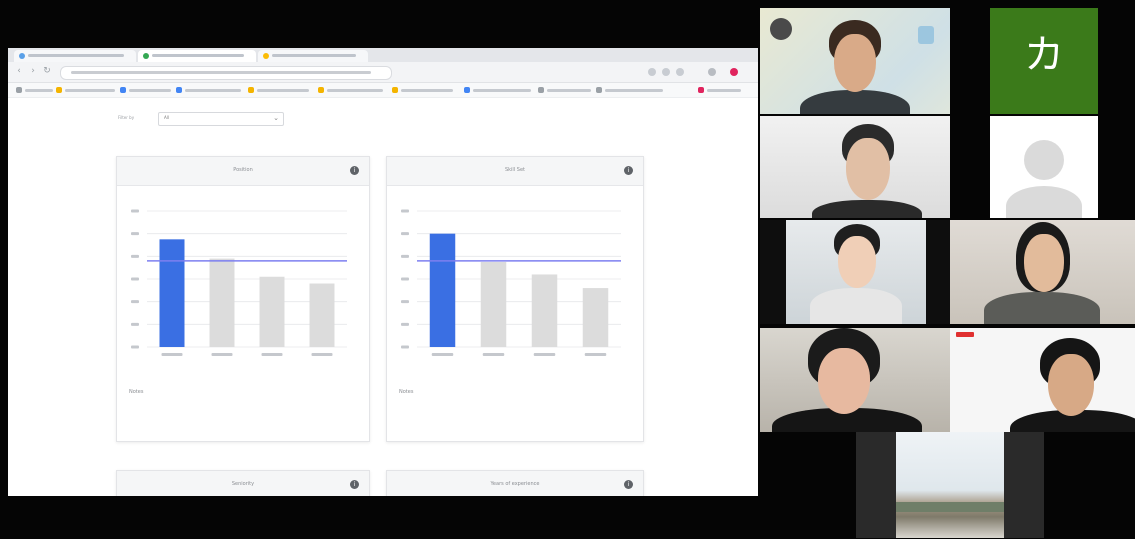 The image size is (1135, 539). I want to click on card-header: Seniority i, so click(243, 483).